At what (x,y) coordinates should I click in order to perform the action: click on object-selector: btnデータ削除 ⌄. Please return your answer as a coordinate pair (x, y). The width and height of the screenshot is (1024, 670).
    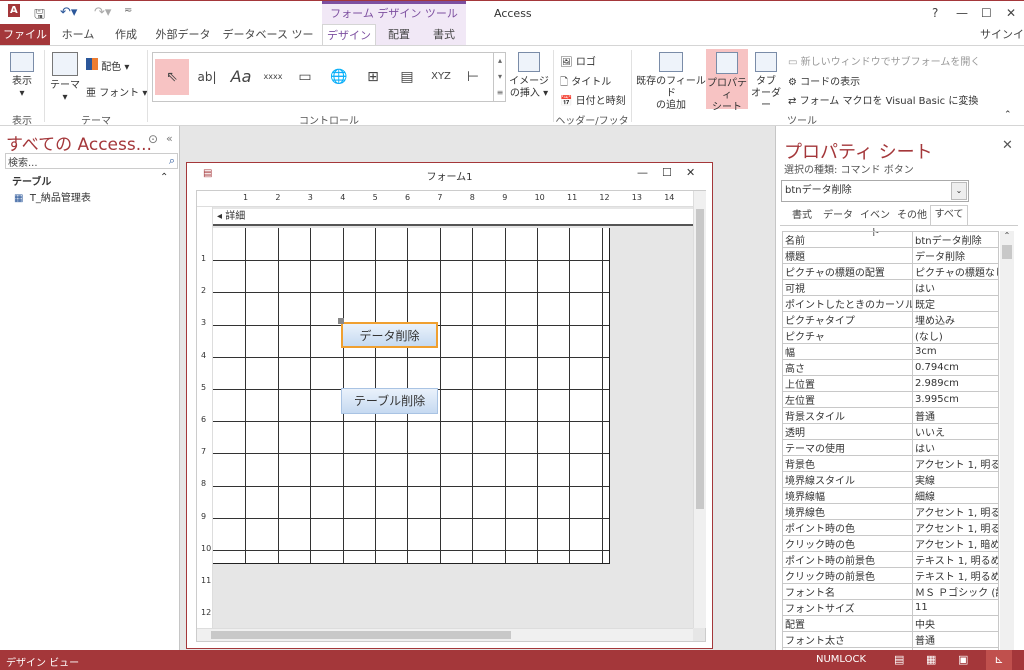
    Looking at the image, I should click on (875, 191).